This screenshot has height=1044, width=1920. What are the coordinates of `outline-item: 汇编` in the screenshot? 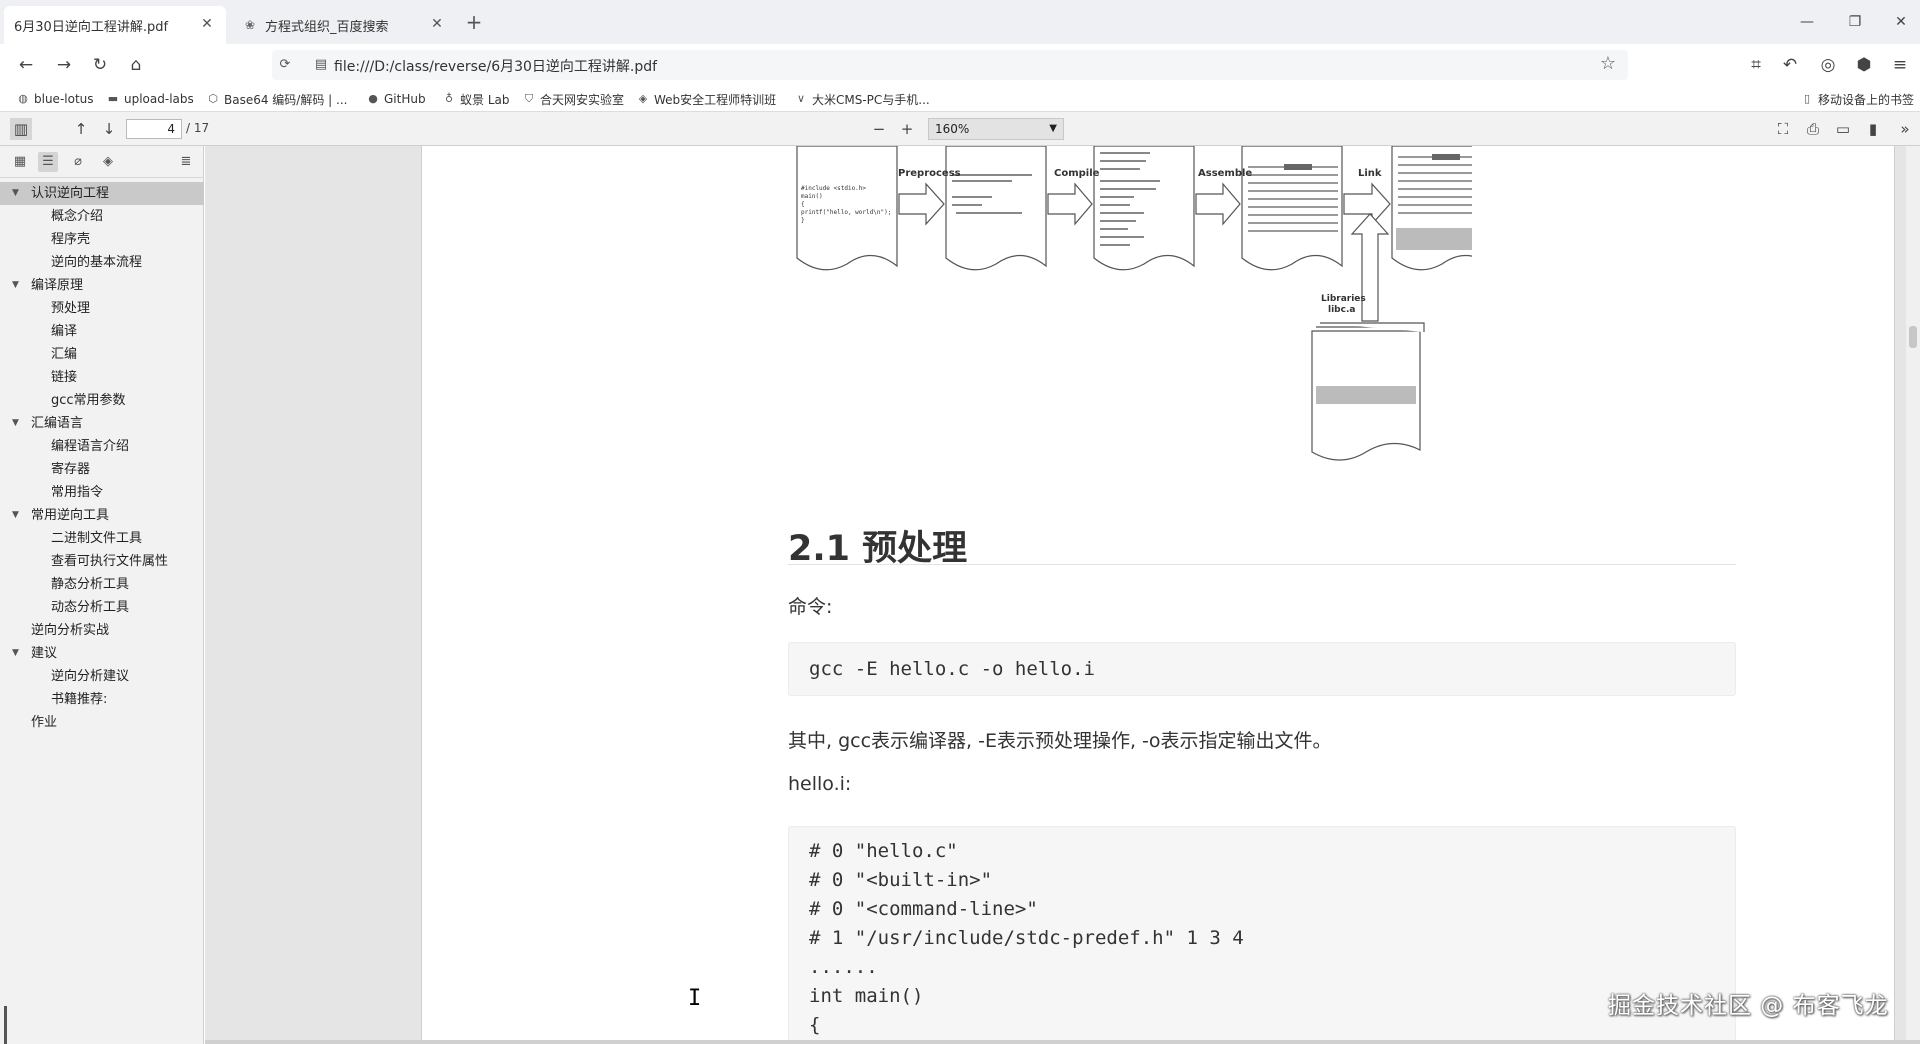 It's located at (102, 354).